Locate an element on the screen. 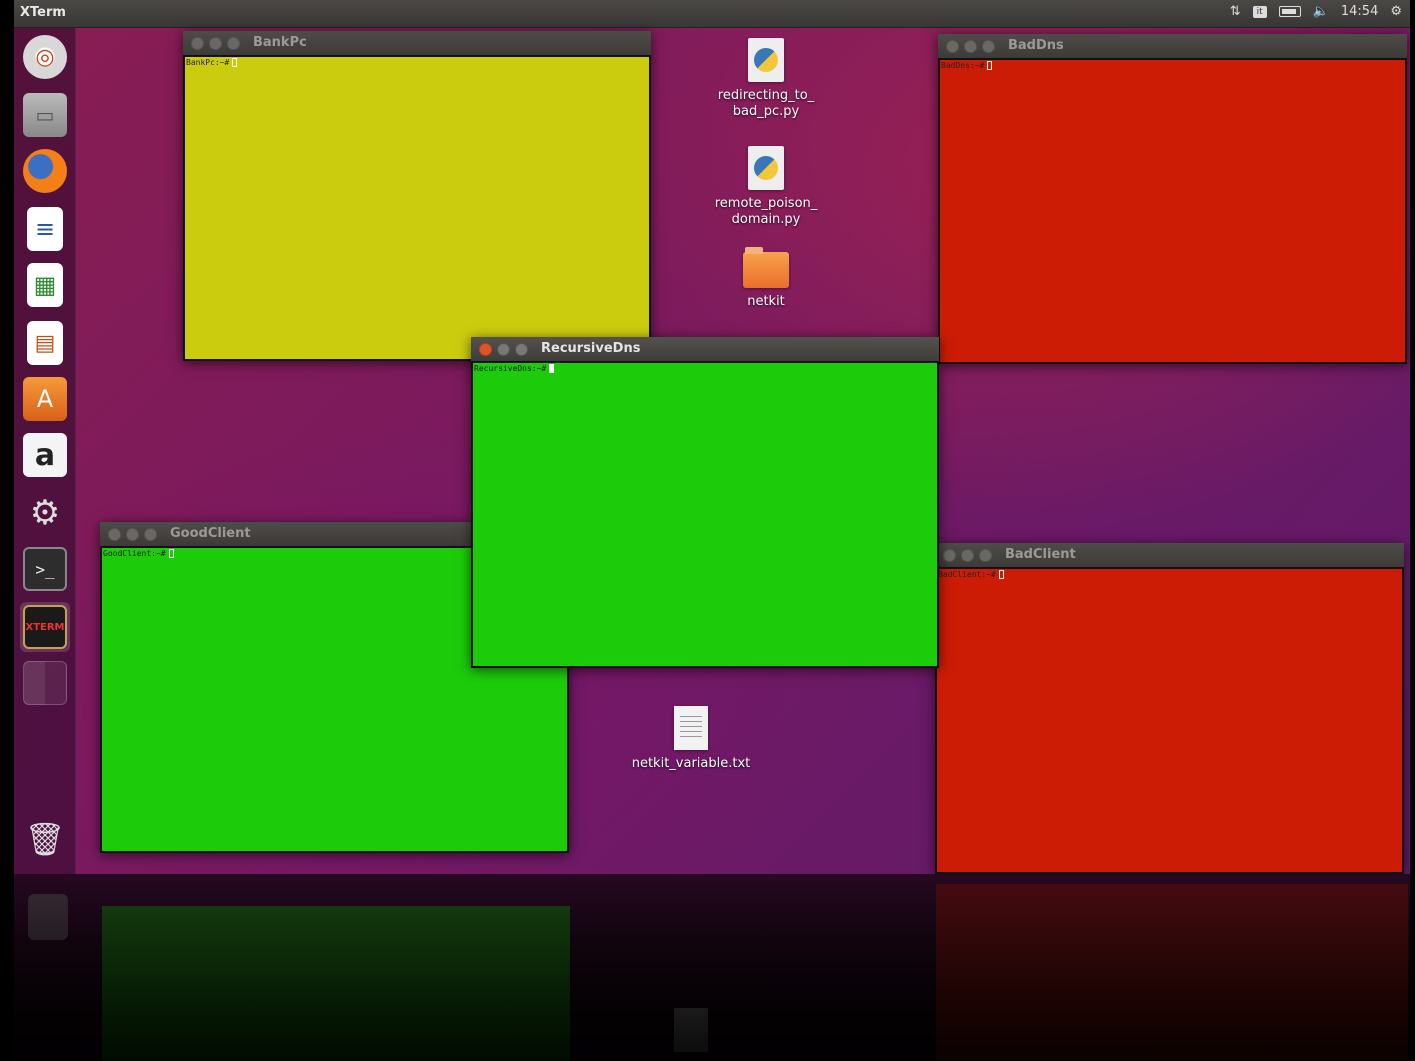  launcher-workspace-switcher is located at coordinates (45, 683).